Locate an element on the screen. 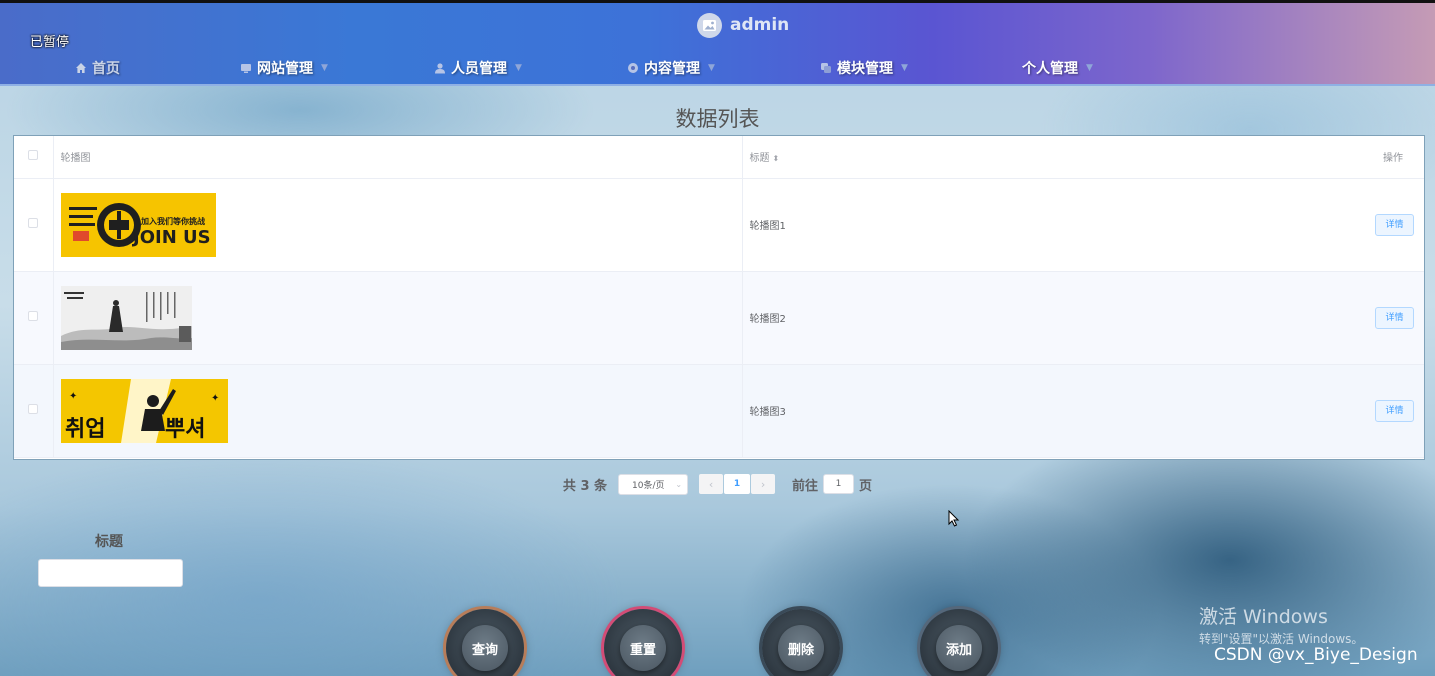 Image resolution: width=1435 pixels, height=676 pixels. page-size-value: 10条/页 is located at coordinates (648, 485).